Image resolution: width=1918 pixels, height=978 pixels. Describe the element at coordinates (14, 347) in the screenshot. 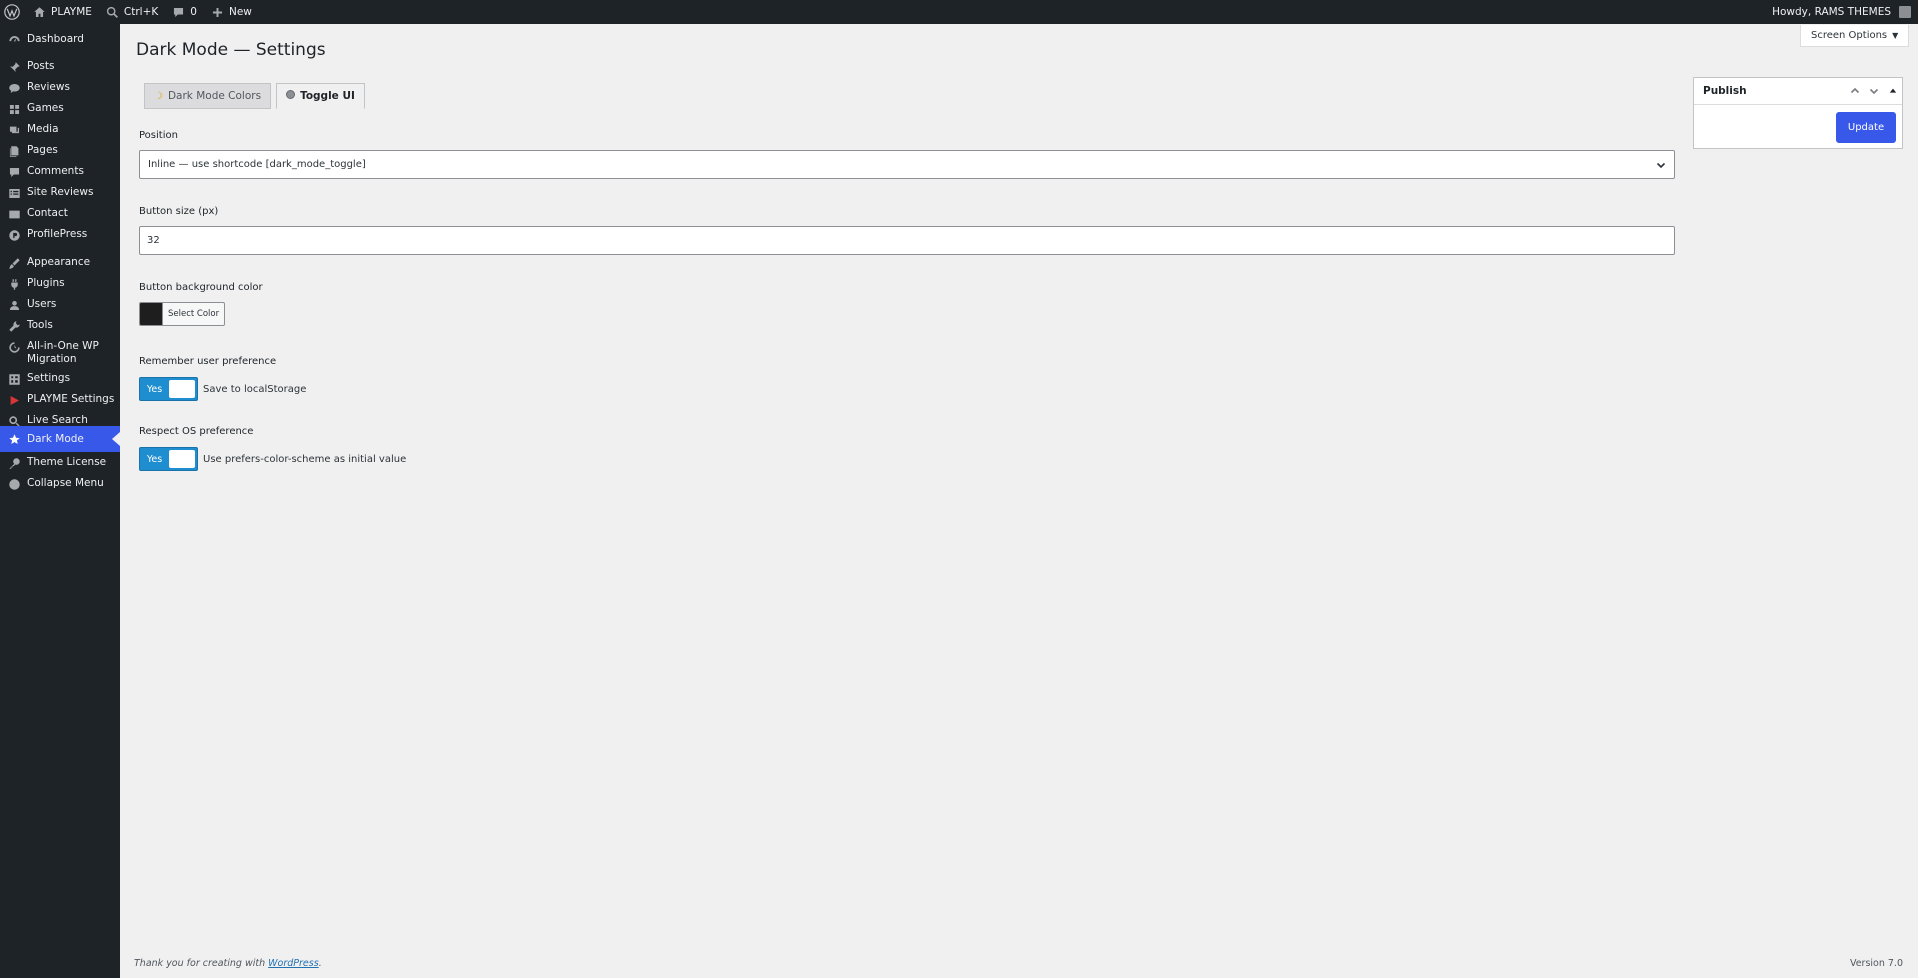

I see `migration-icon` at that location.